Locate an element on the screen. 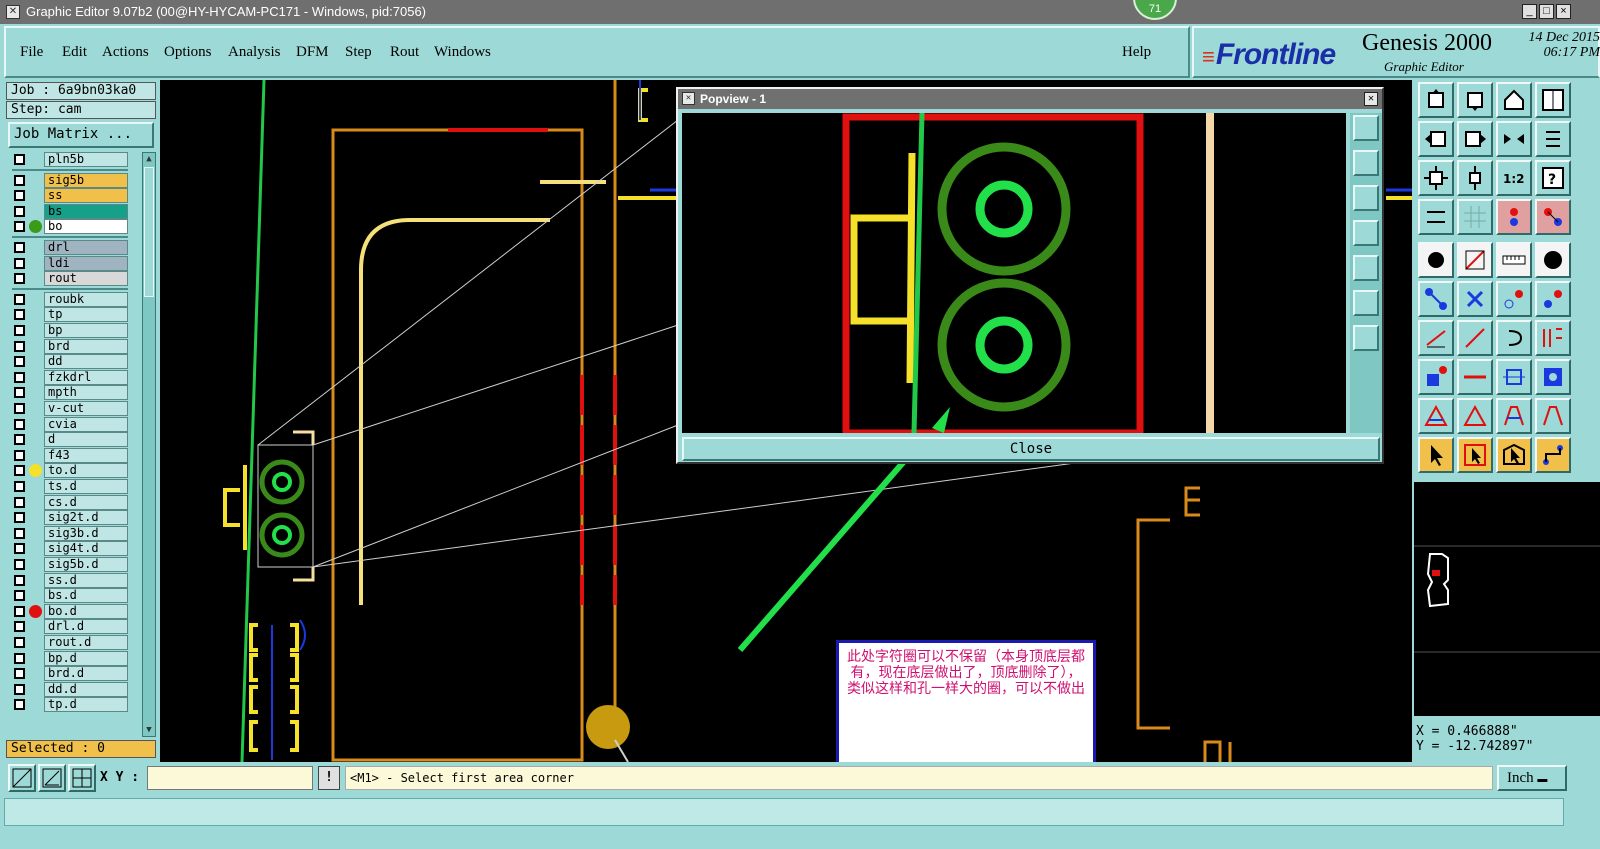 This screenshot has height=849, width=1600. group-icon is located at coordinates (1553, 377).